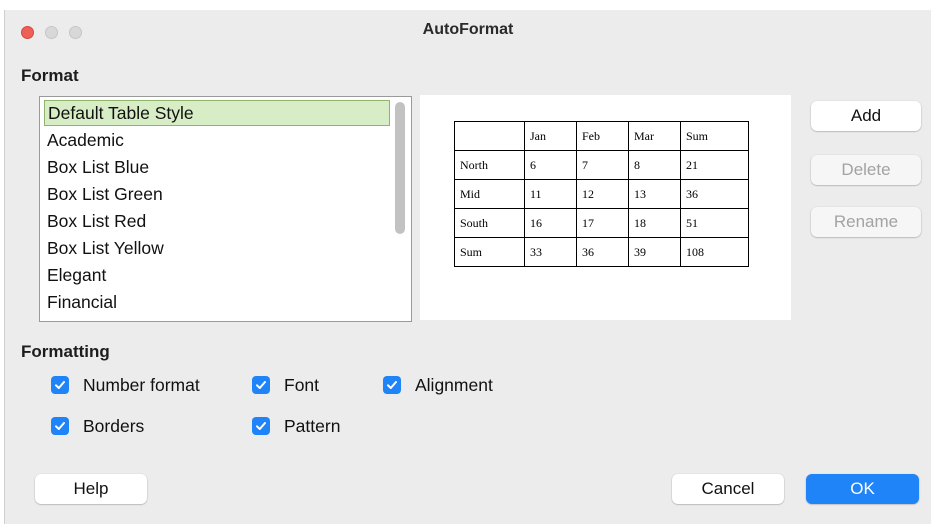  What do you see at coordinates (489, 165) in the screenshot?
I see `preview-cell: North` at bounding box center [489, 165].